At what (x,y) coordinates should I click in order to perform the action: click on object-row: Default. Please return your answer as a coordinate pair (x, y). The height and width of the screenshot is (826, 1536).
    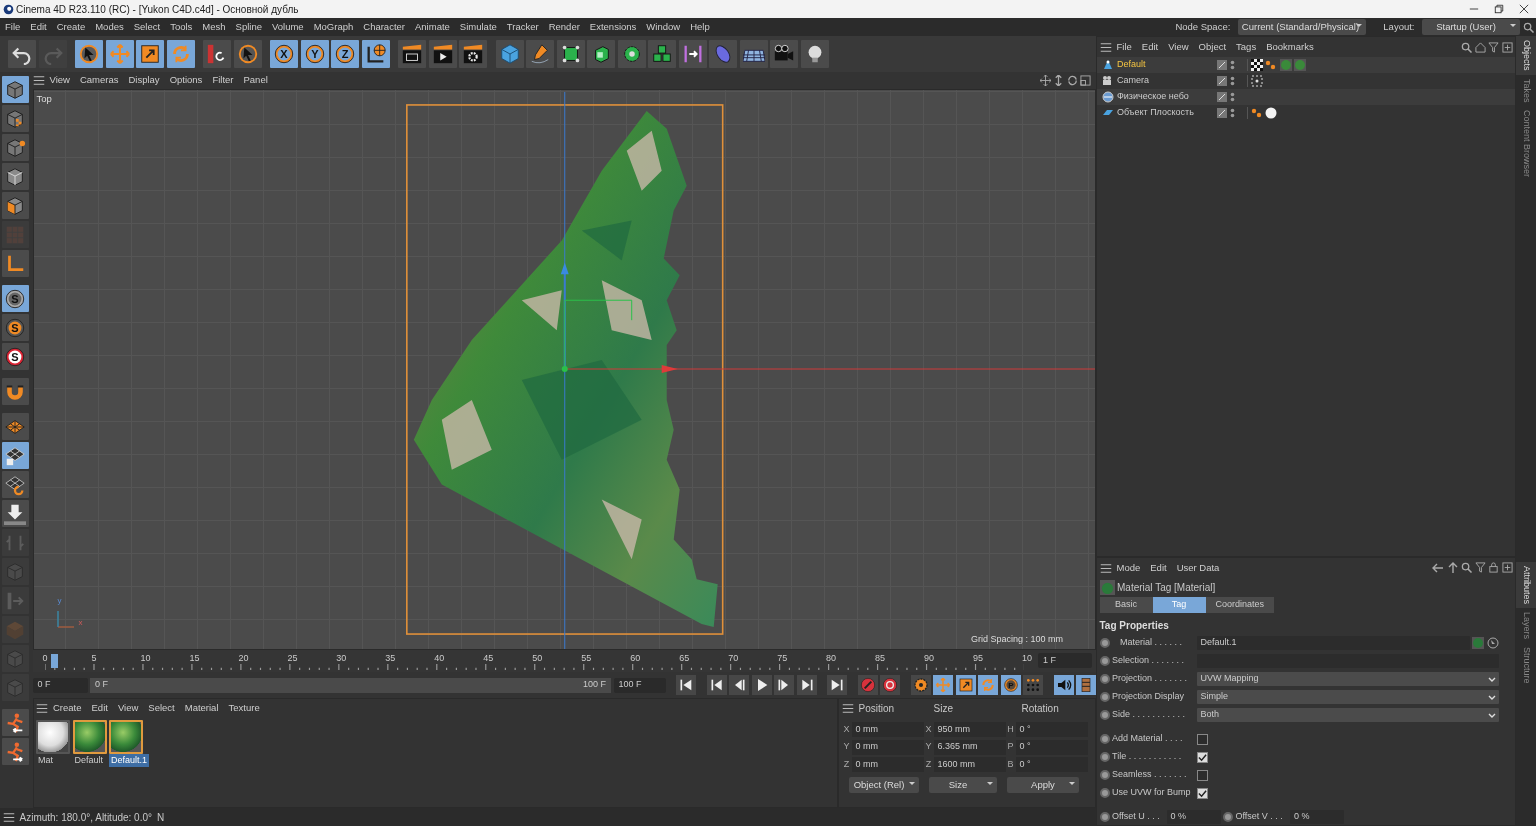
    Looking at the image, I should click on (1306, 65).